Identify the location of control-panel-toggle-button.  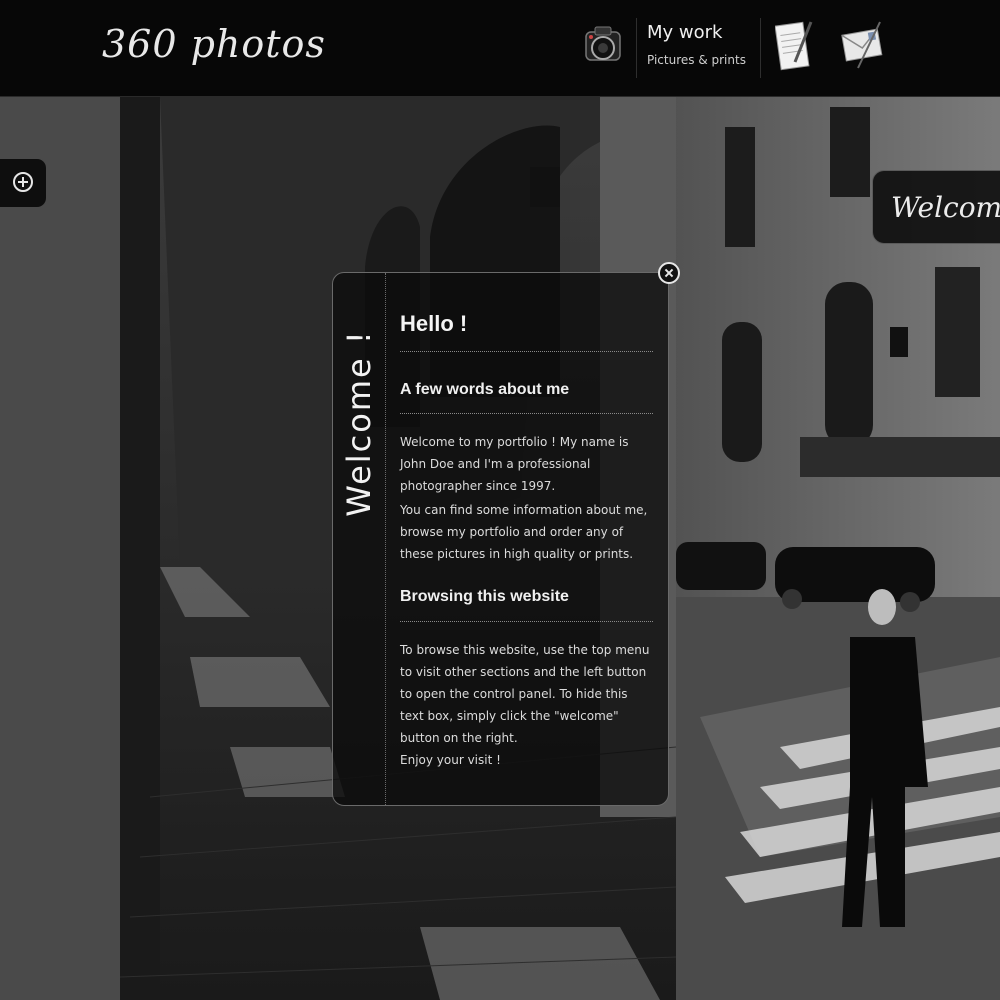
(23, 183).